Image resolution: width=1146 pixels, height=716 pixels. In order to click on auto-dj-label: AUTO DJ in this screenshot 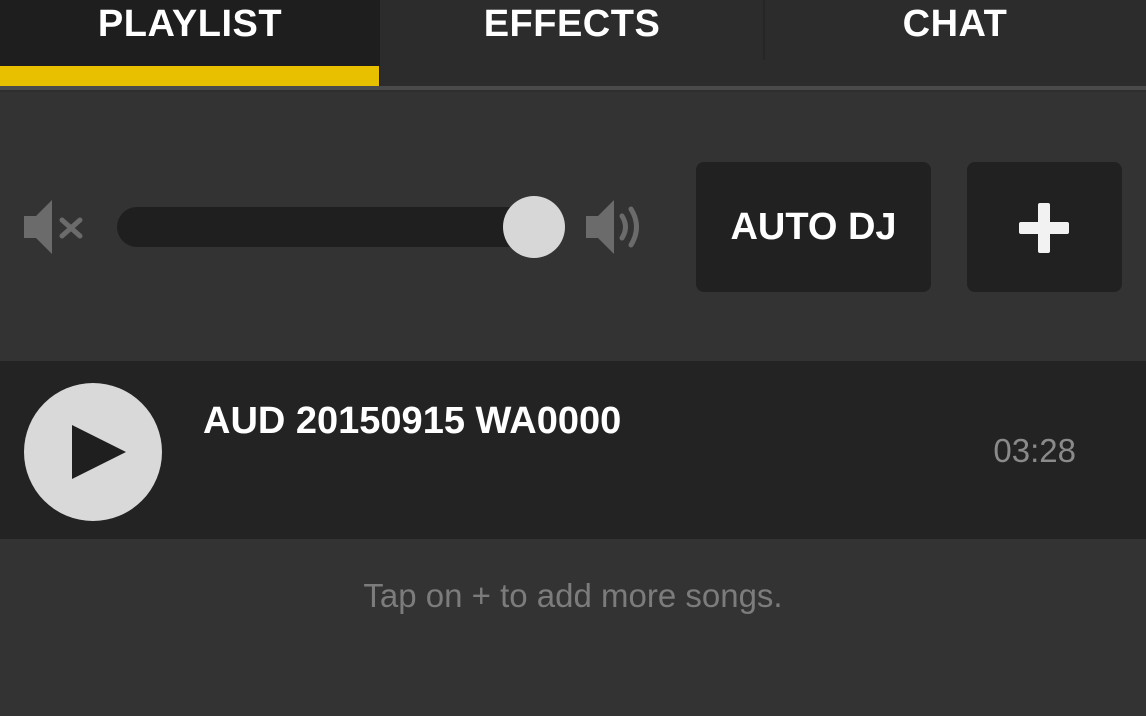, I will do `click(813, 226)`.